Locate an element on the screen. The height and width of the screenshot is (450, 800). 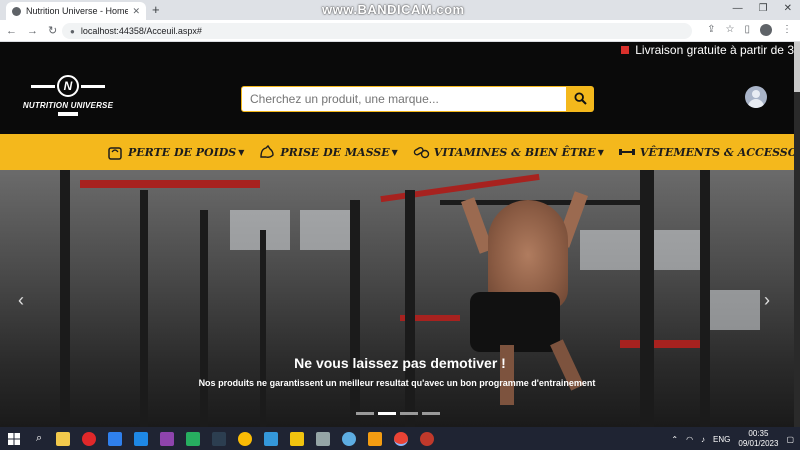
tab-title: Nutrition Universe - Home of Bo is located at coordinates (77, 11).